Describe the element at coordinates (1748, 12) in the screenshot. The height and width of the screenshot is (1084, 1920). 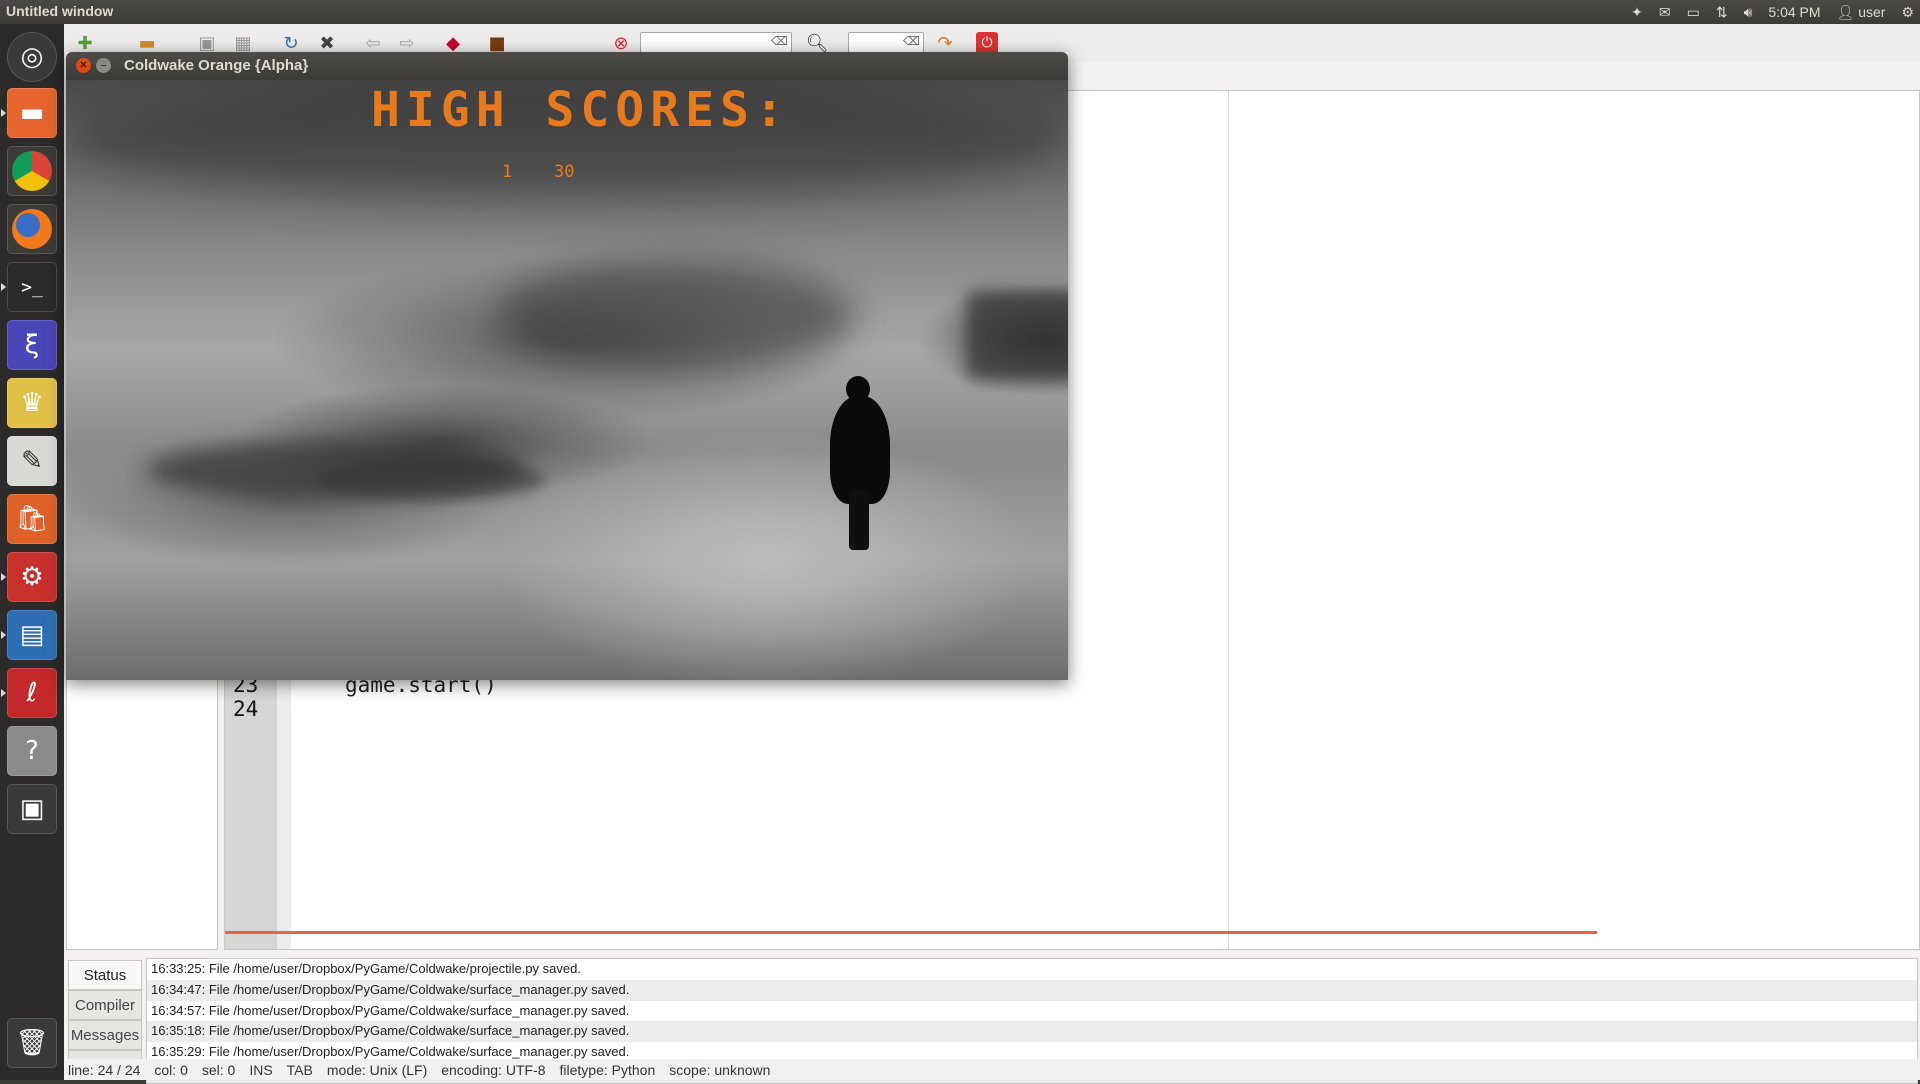
I see `speaker-icon: 🔊︎` at that location.